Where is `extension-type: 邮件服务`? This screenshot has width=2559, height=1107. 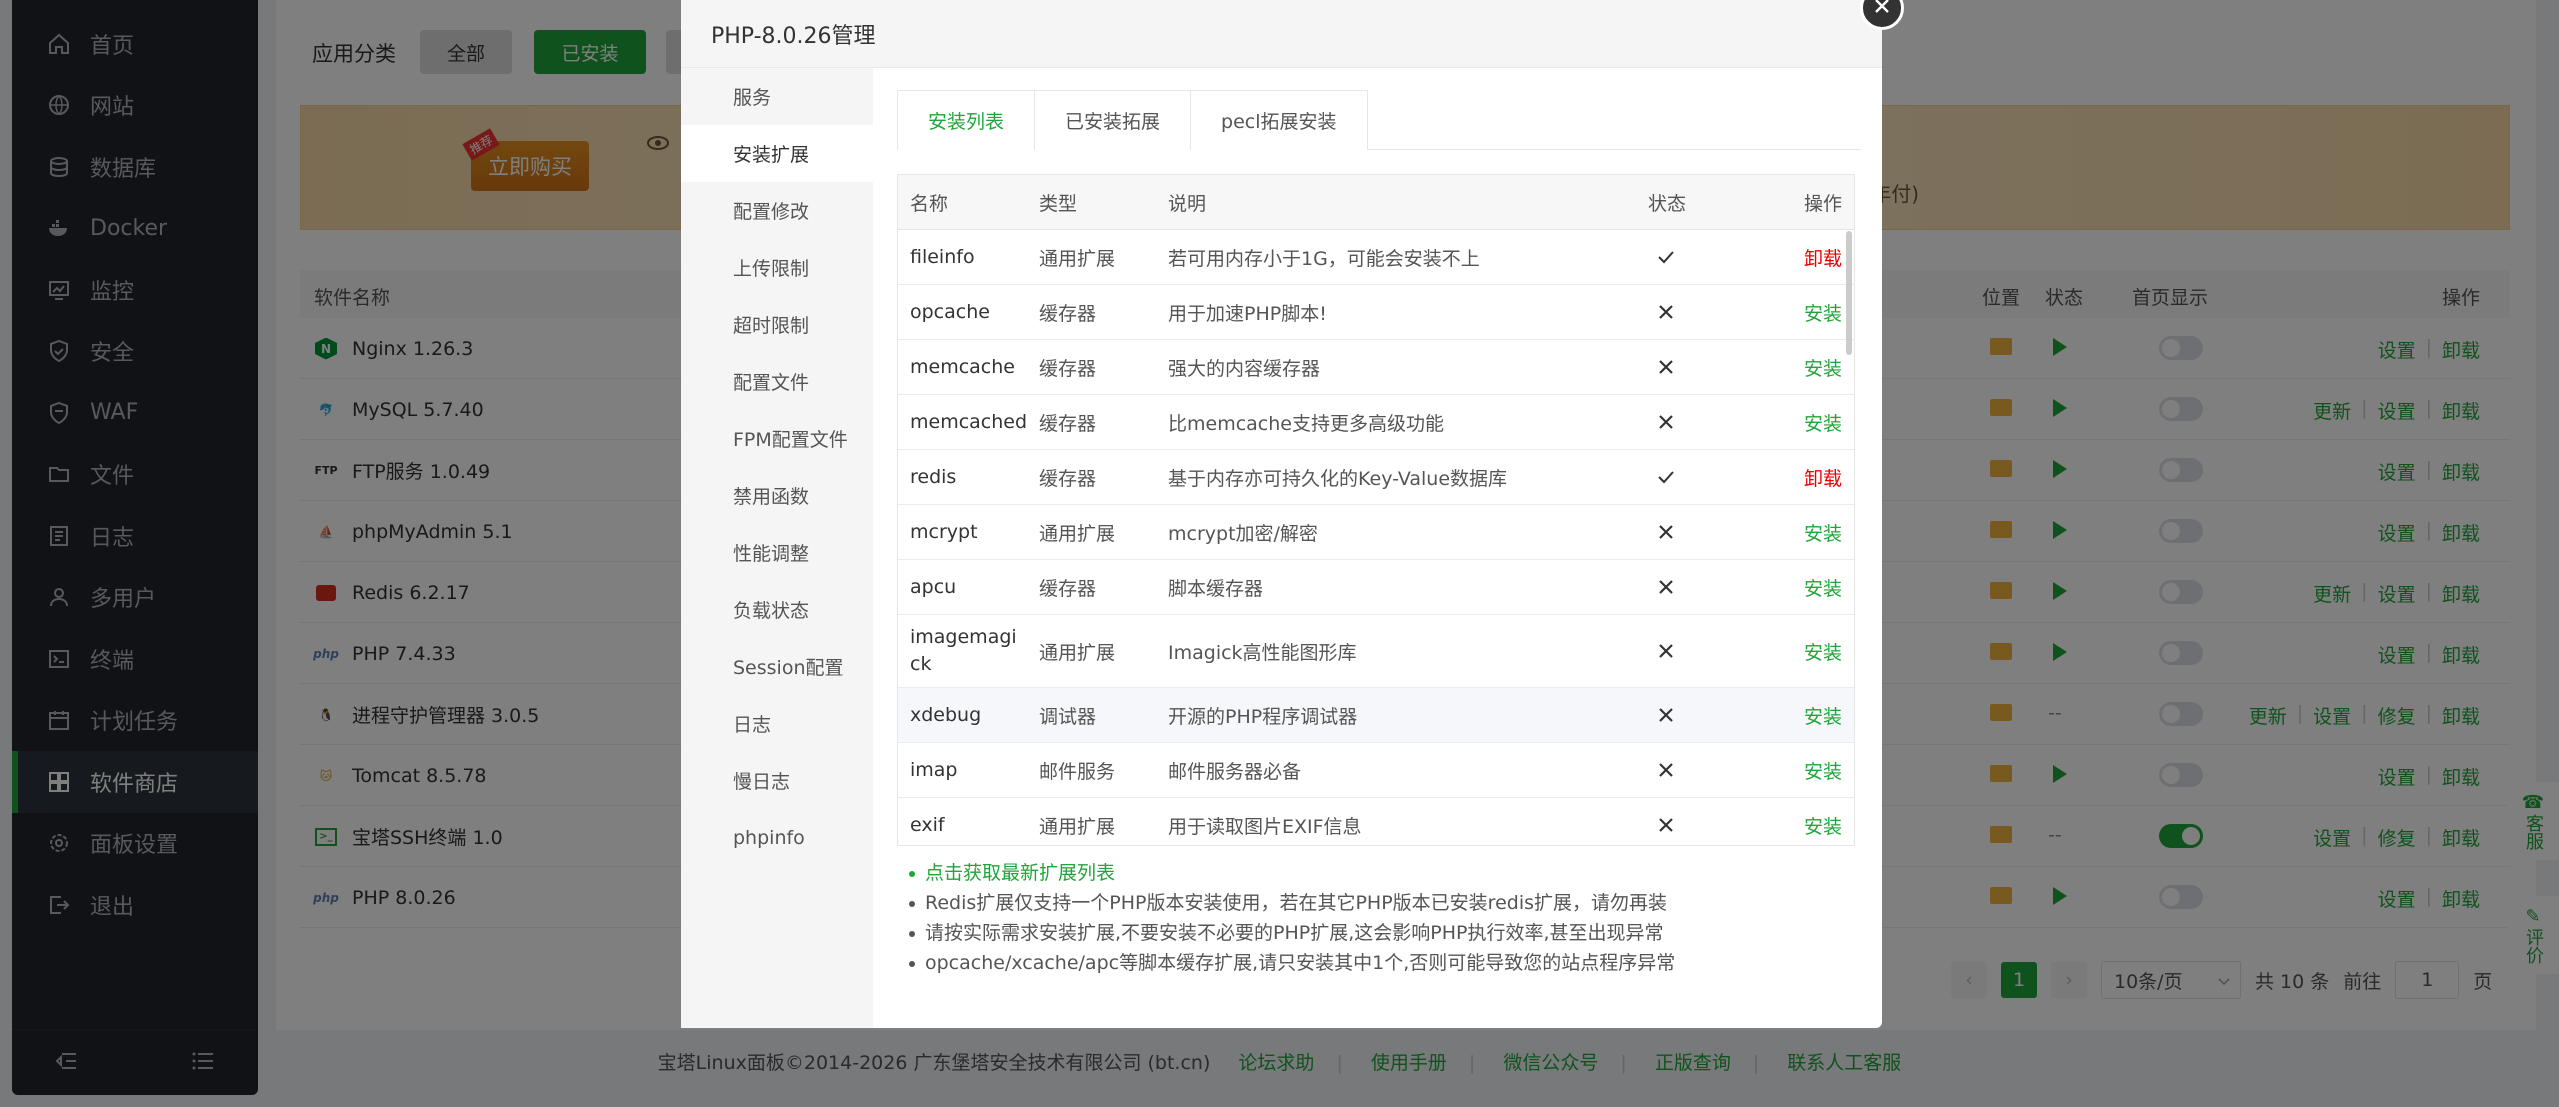 extension-type: 邮件服务 is located at coordinates (1077, 771).